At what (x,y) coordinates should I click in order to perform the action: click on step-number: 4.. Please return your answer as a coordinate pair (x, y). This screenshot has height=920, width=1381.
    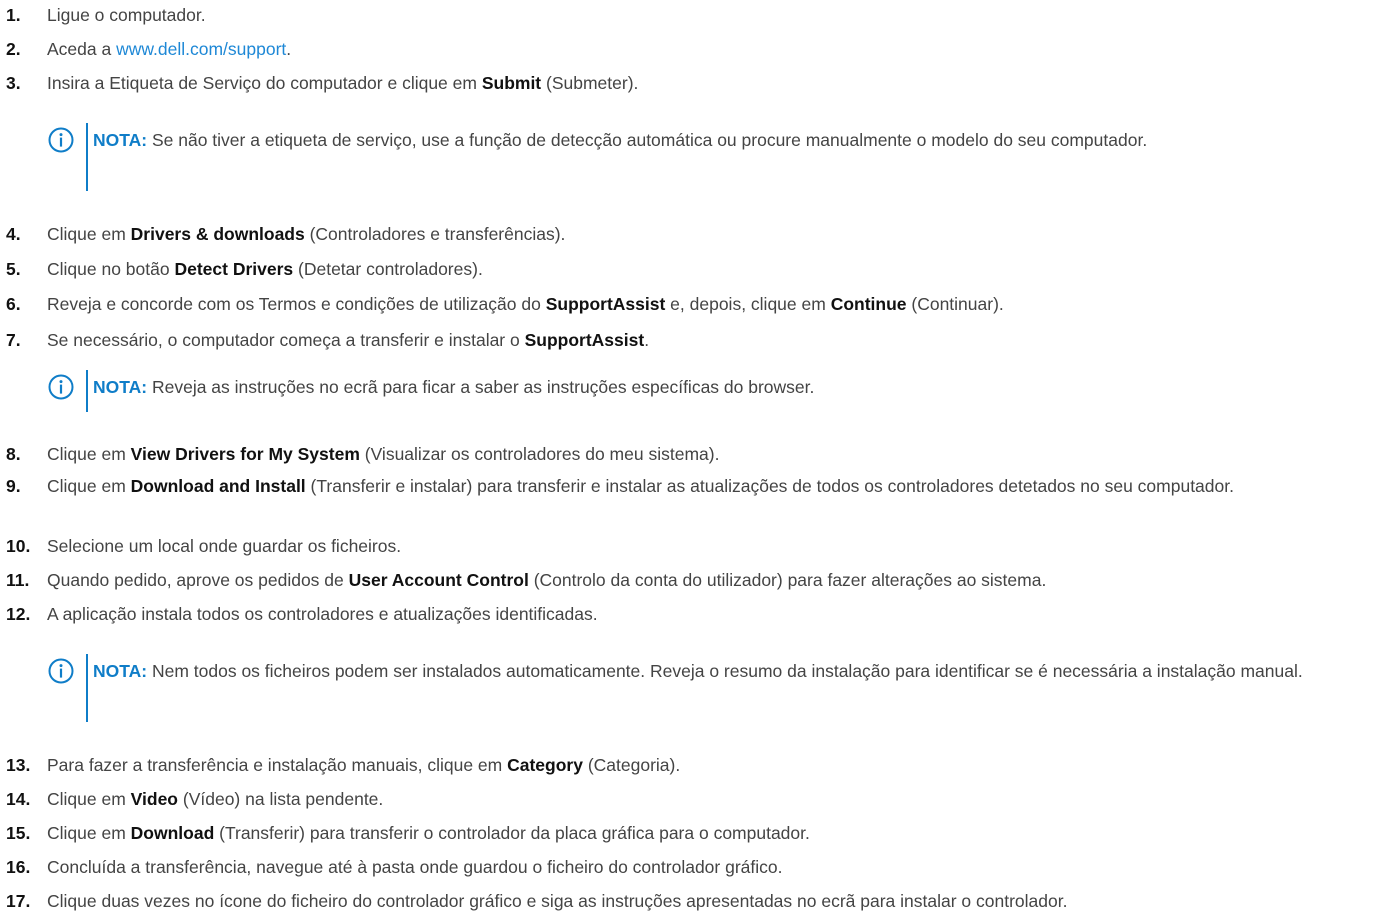
    Looking at the image, I should click on (13, 234).